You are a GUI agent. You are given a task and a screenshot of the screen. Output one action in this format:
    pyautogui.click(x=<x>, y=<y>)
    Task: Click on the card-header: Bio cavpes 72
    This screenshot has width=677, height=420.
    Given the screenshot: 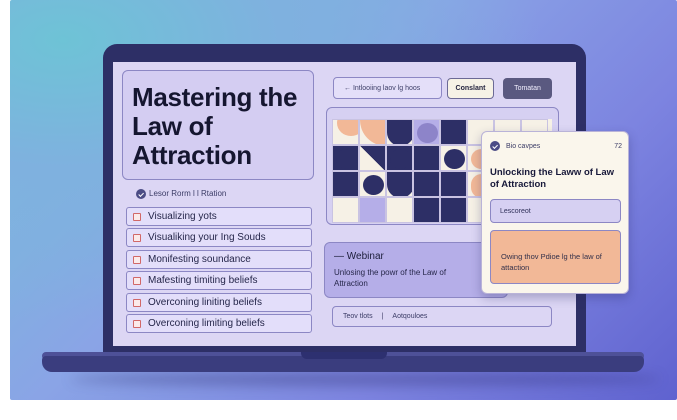 What is the action you would take?
    pyautogui.click(x=556, y=146)
    